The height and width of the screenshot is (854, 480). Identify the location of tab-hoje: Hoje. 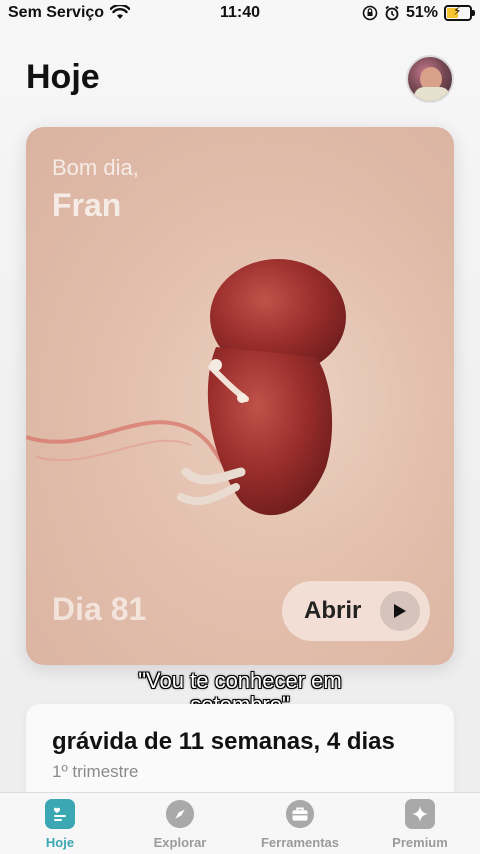
(60, 823).